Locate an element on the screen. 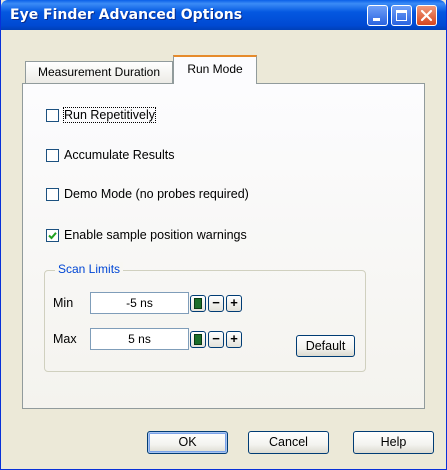  title-bar: Eye Finder Advanced Options is located at coordinates (223, 15).